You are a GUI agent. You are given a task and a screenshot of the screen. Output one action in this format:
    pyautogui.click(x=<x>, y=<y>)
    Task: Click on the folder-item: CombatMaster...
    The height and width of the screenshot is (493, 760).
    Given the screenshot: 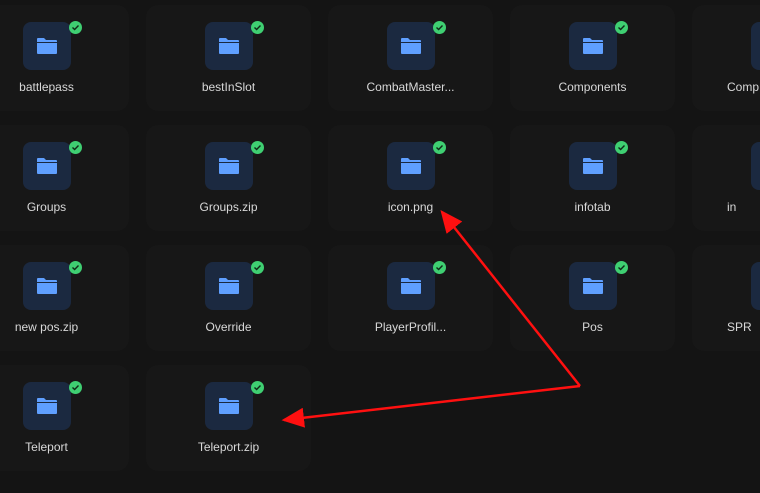 What is the action you would take?
    pyautogui.click(x=410, y=58)
    